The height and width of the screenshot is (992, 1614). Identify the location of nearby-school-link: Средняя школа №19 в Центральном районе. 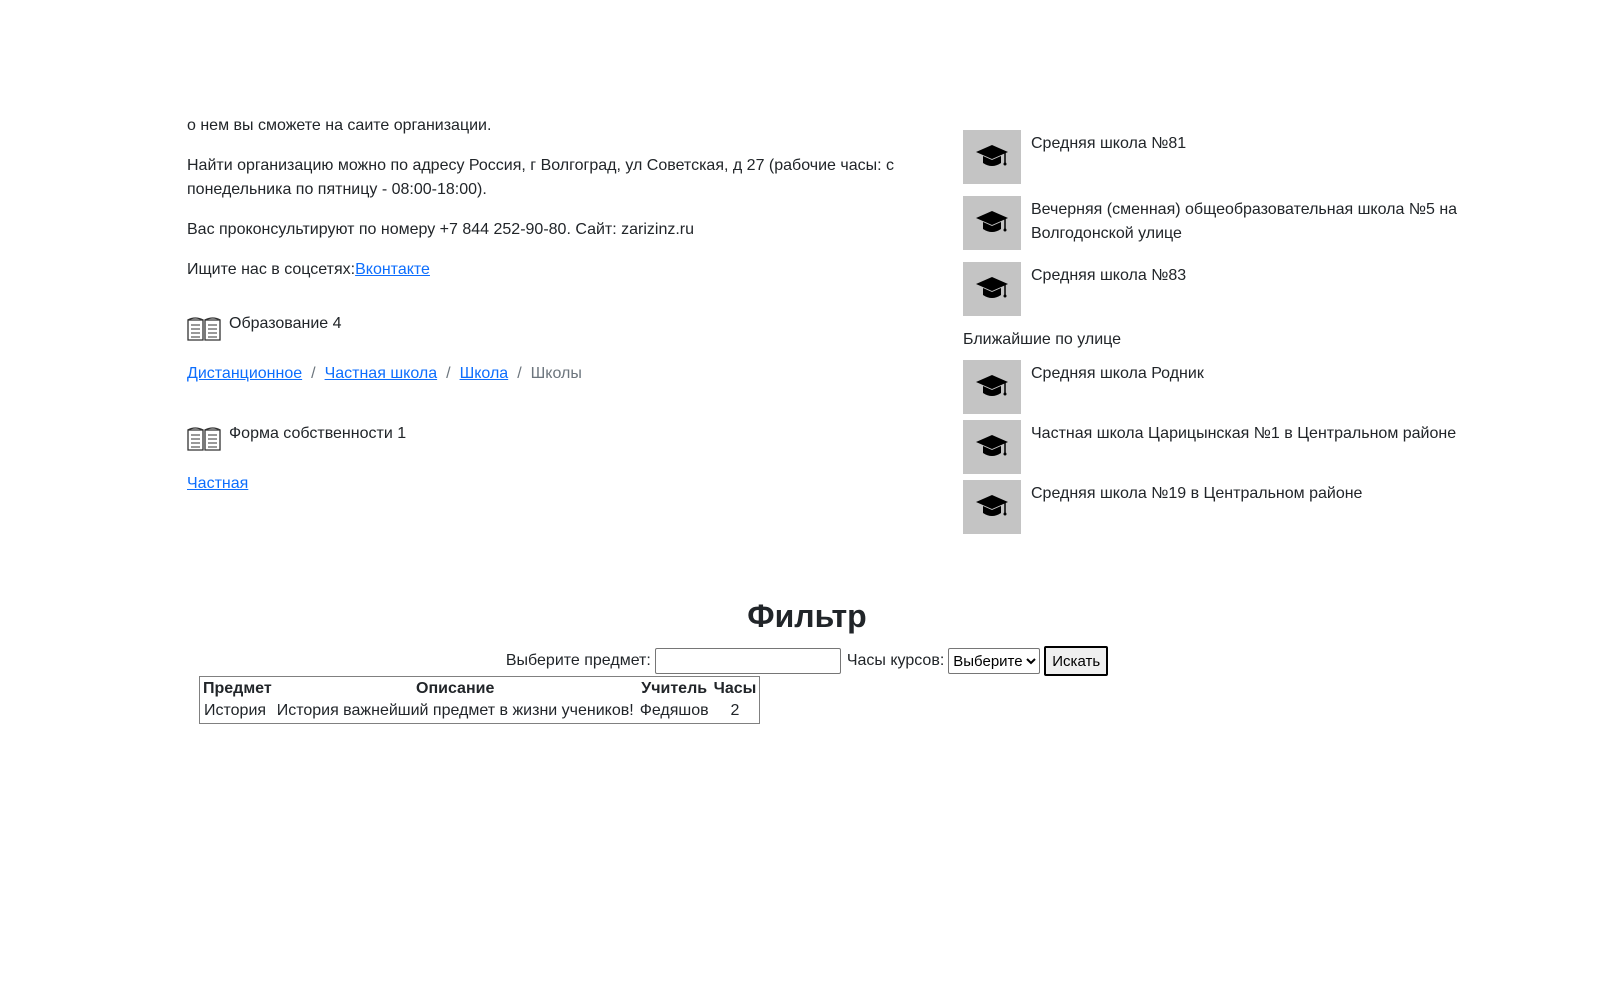
(1196, 493).